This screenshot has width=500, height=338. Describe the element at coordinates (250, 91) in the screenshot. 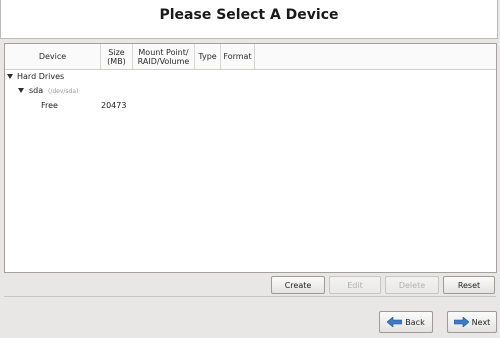

I see `tree-row-sda: sda (/dev/sda)` at that location.